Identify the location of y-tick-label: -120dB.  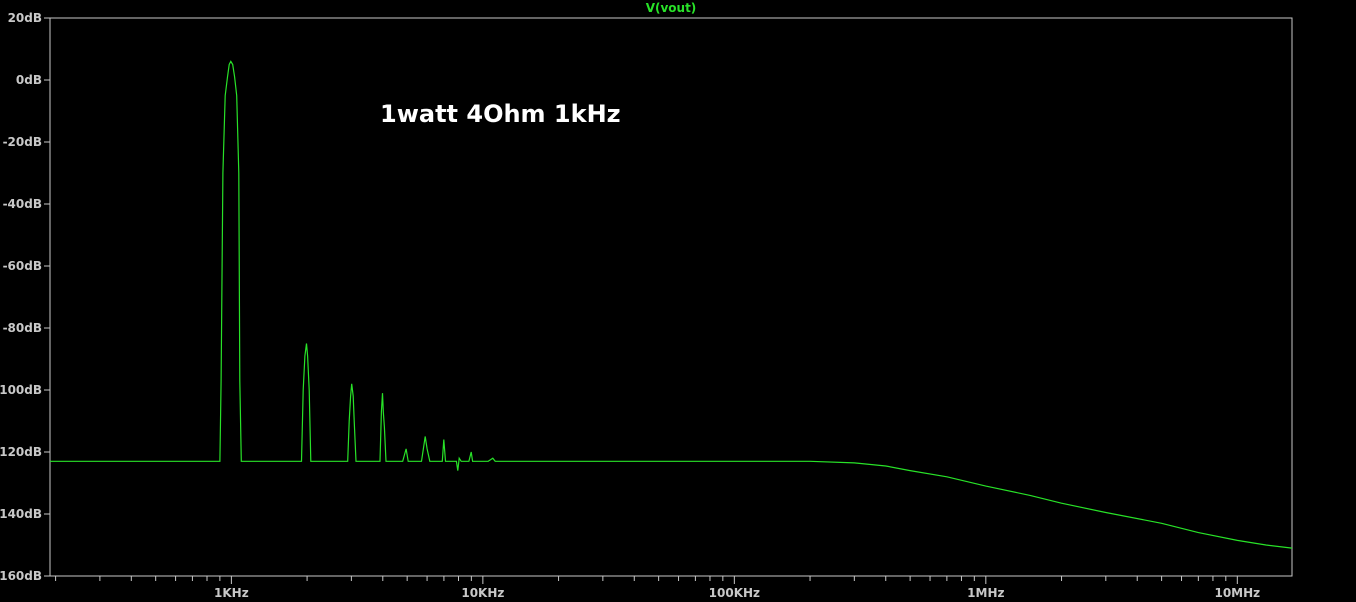
(21, 452).